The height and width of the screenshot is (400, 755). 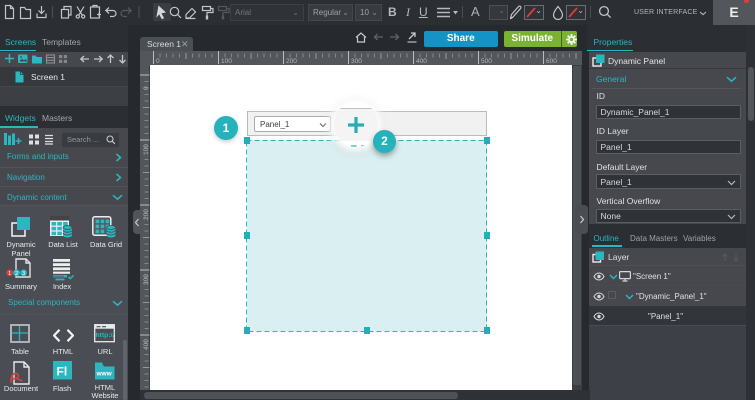 What do you see at coordinates (104, 374) in the screenshot?
I see `svg-text: www` at bounding box center [104, 374].